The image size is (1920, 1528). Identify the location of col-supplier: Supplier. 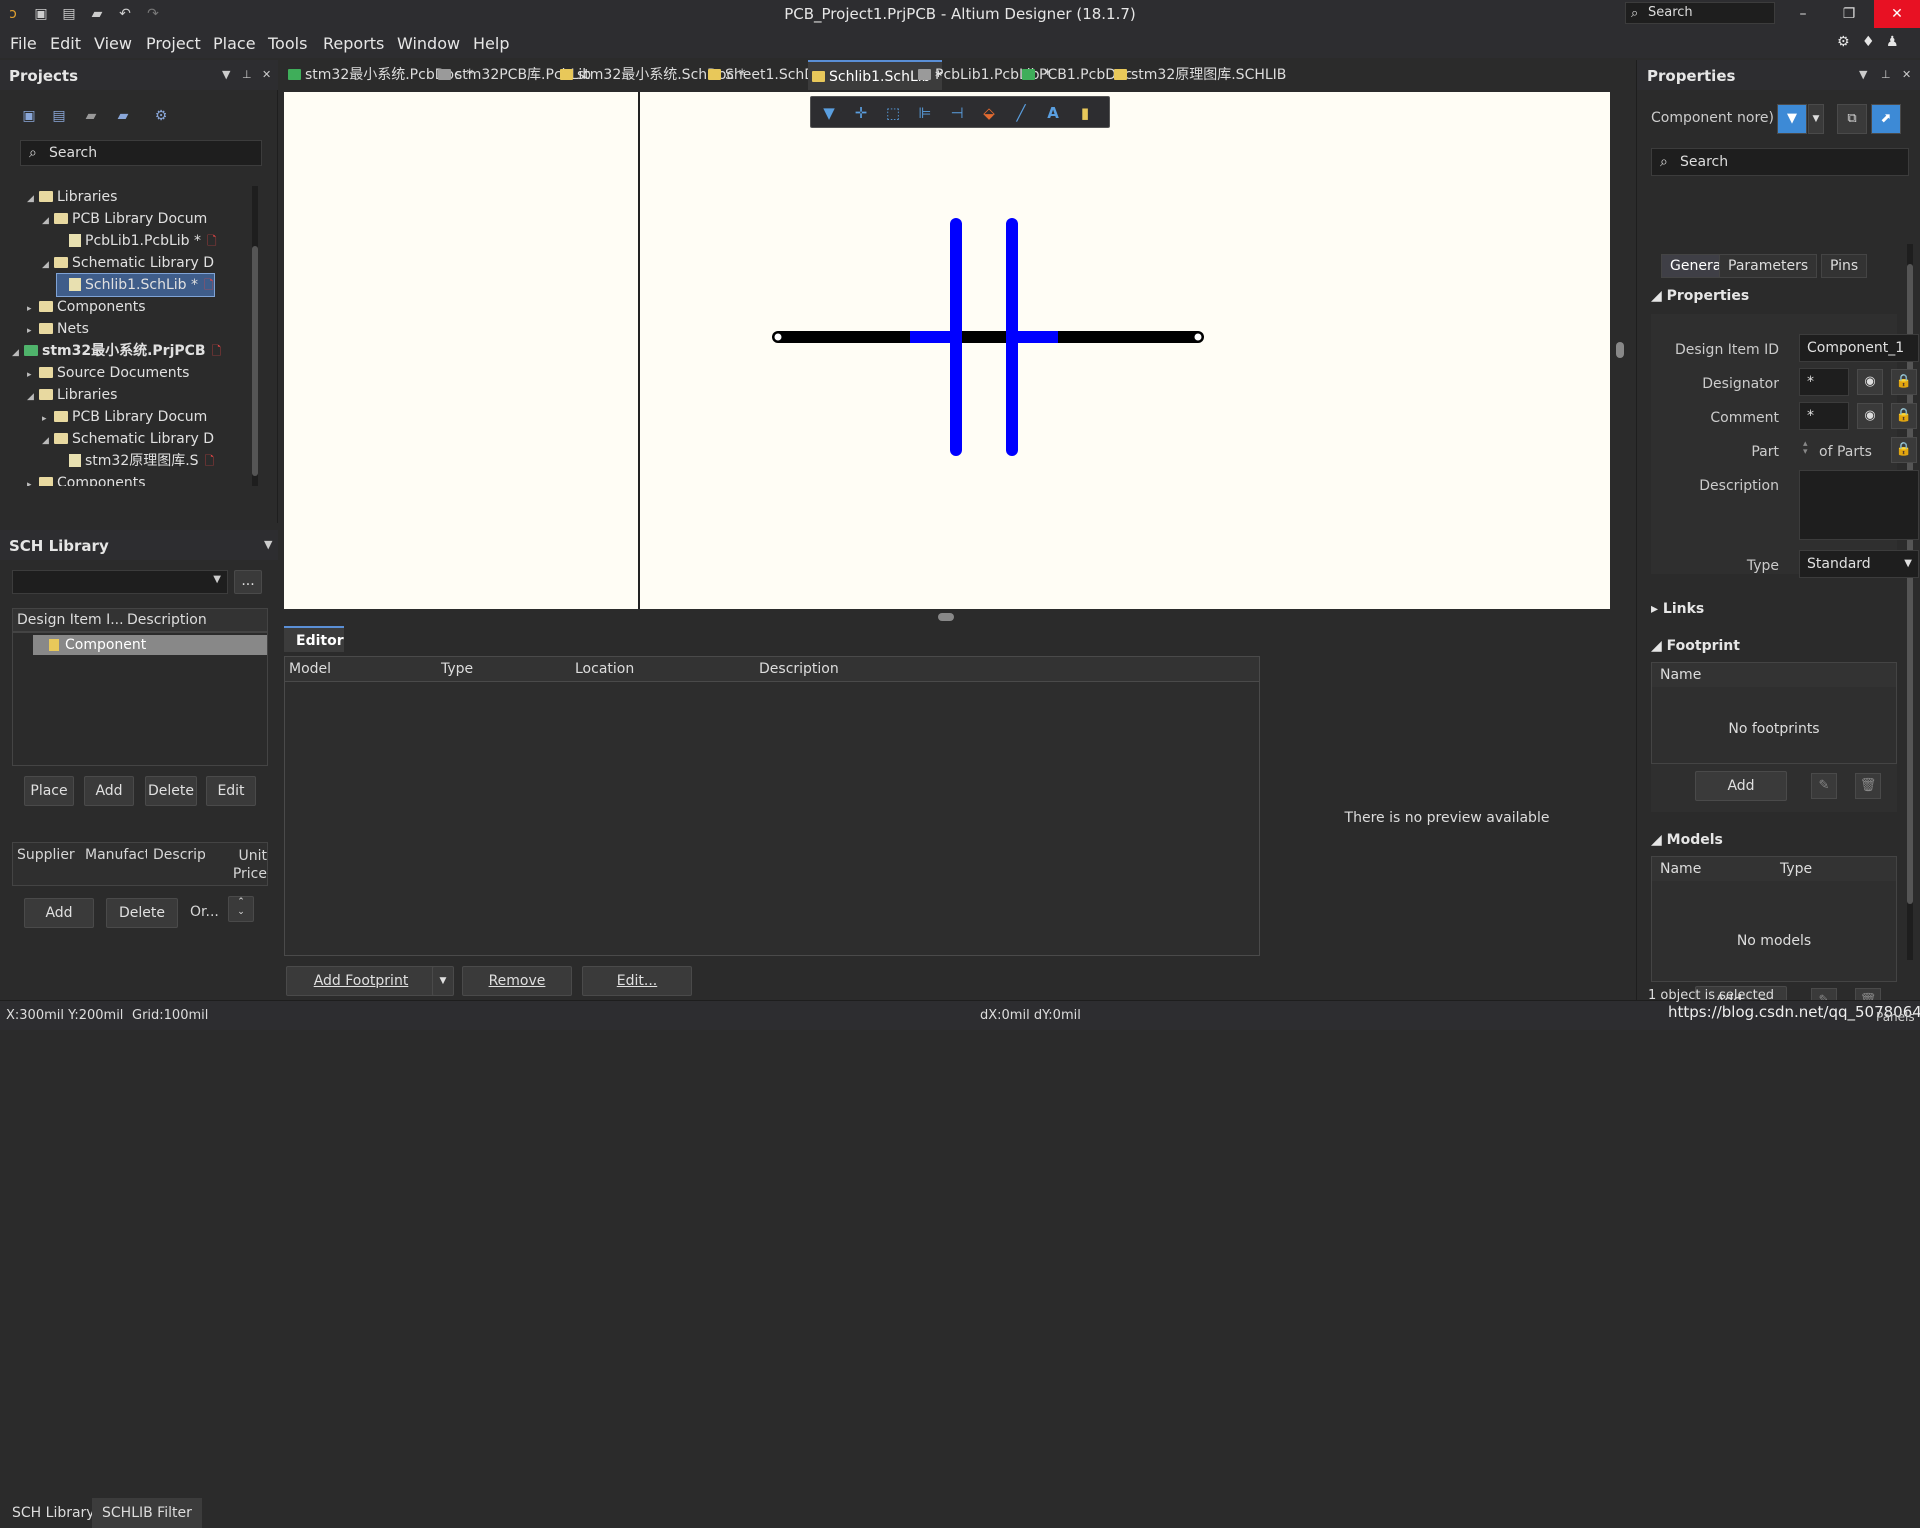
(46, 855).